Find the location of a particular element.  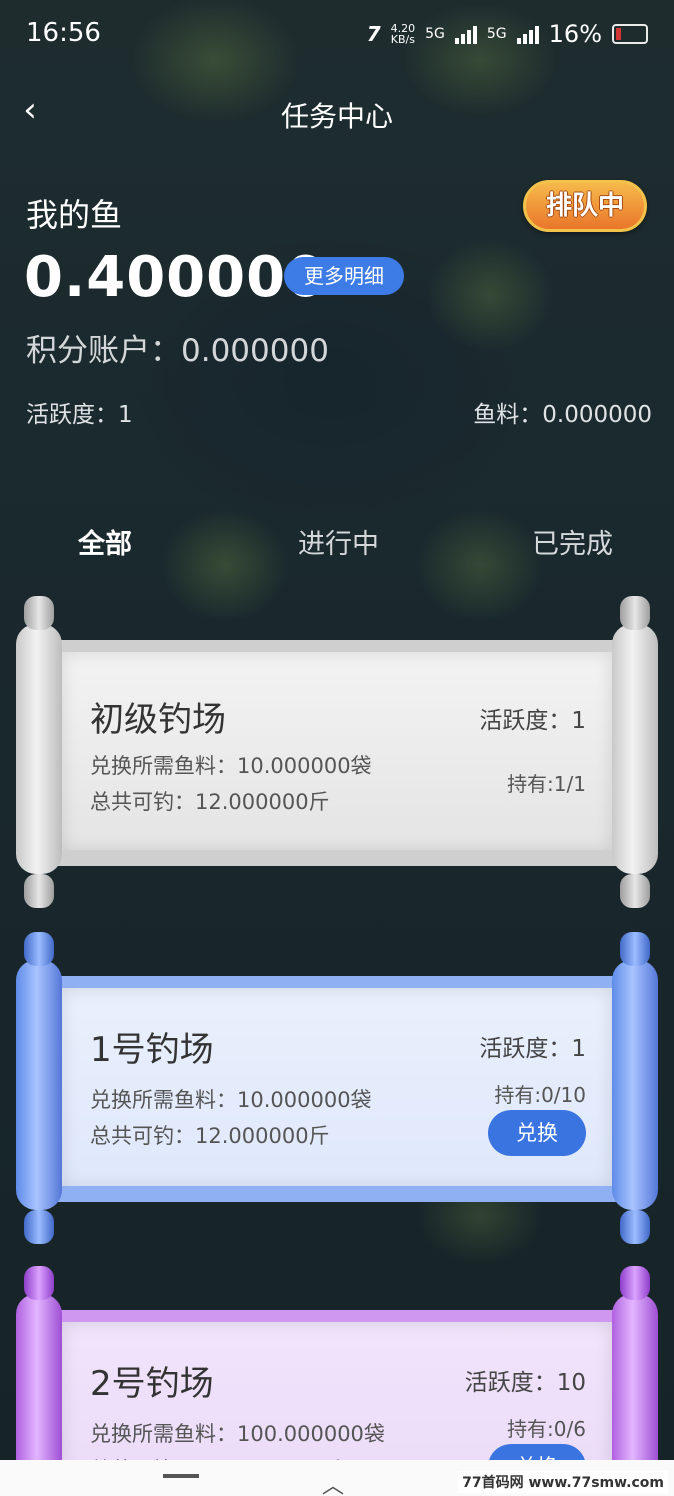

battery-percent: 16% is located at coordinates (575, 34).